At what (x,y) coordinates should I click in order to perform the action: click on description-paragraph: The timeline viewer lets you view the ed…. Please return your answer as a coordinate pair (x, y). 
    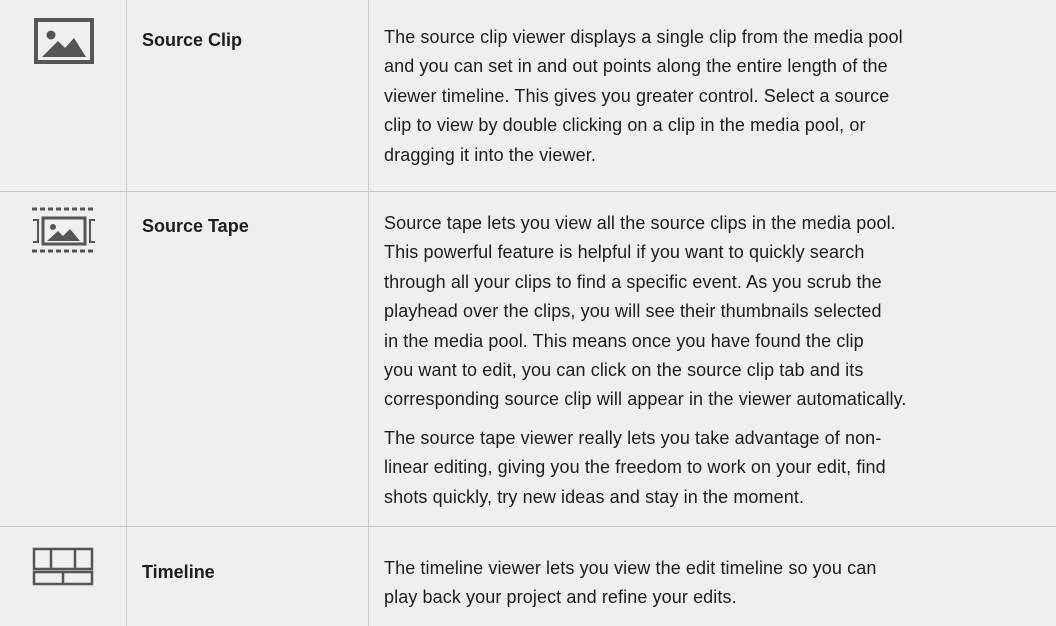
    Looking at the image, I should click on (630, 583).